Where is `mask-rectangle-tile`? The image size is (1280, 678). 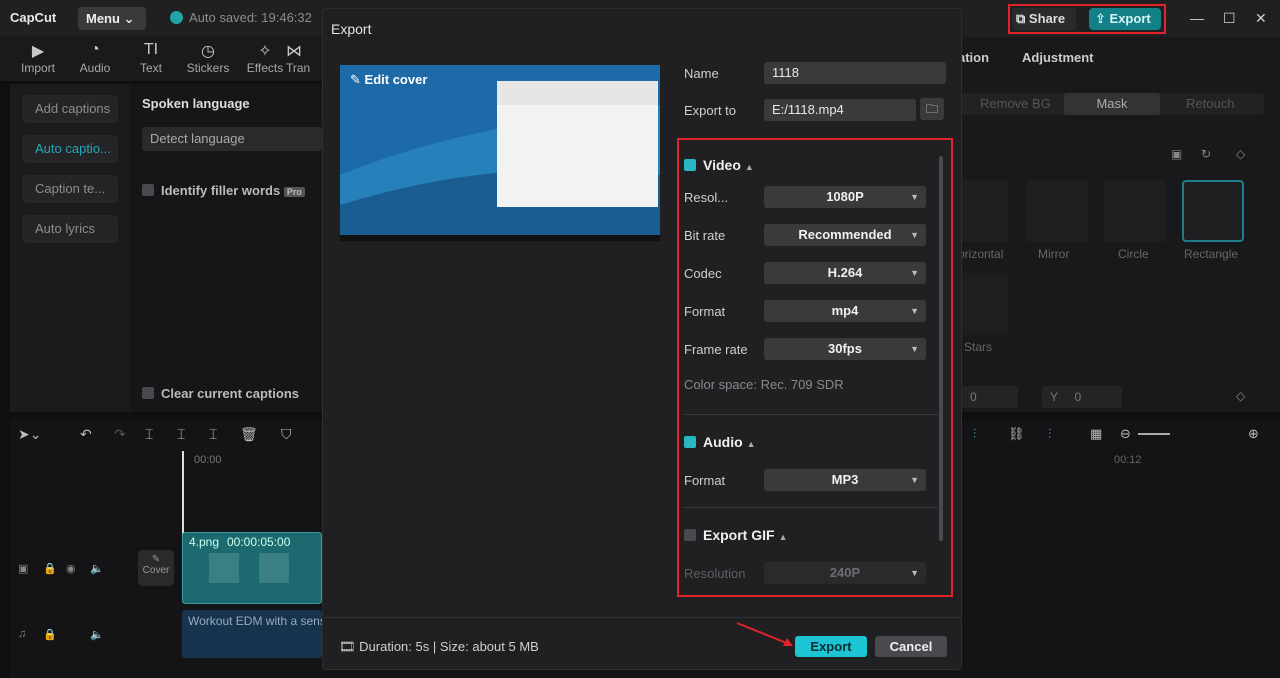
mask-rectangle-tile is located at coordinates (1213, 211).